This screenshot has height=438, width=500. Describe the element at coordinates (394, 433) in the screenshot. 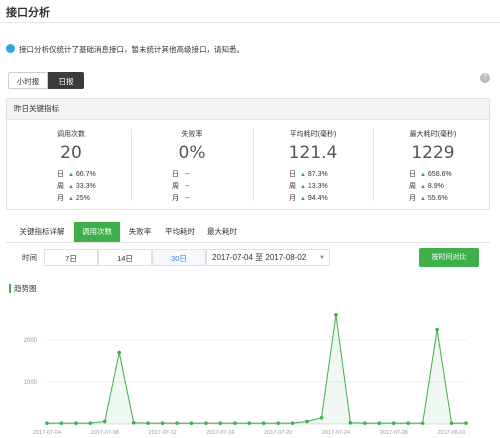

I see `x-tick-label: 2017-07-28` at that location.